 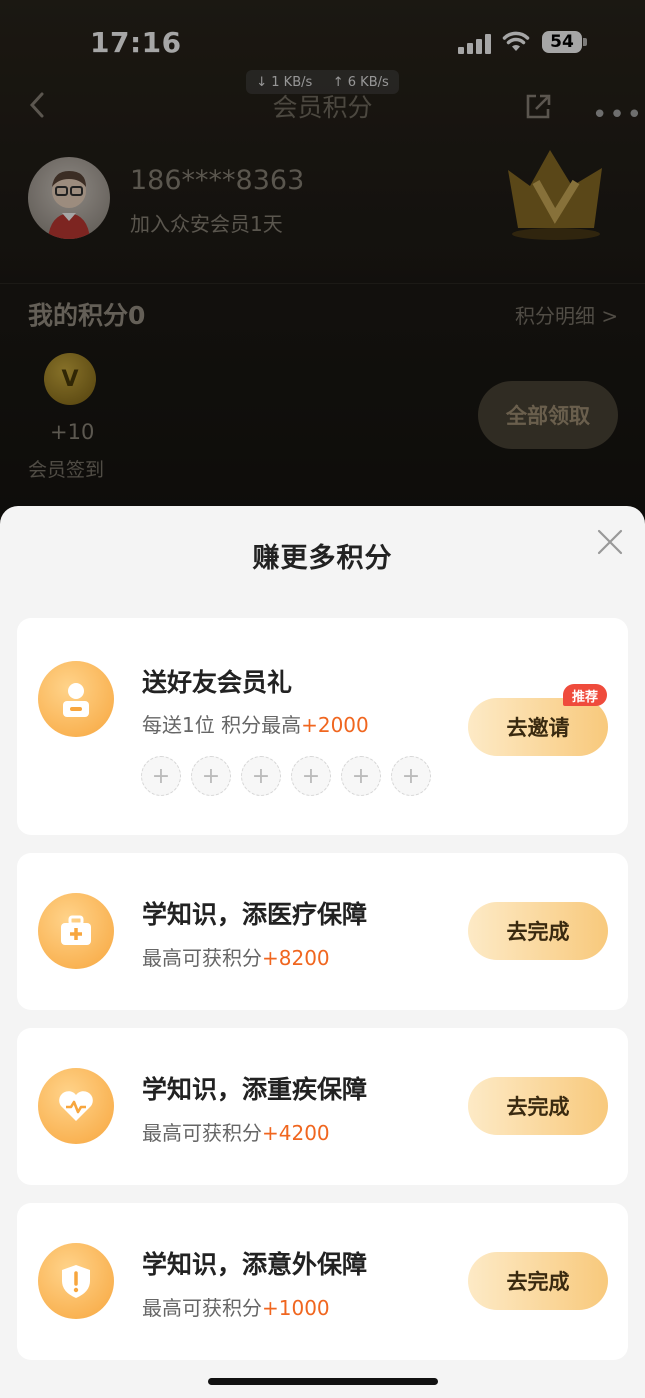 What do you see at coordinates (322, 1106) in the screenshot?
I see `task-card-critical-illness: 学知识，添重疾保障 最高可获积分+4200 去完成` at bounding box center [322, 1106].